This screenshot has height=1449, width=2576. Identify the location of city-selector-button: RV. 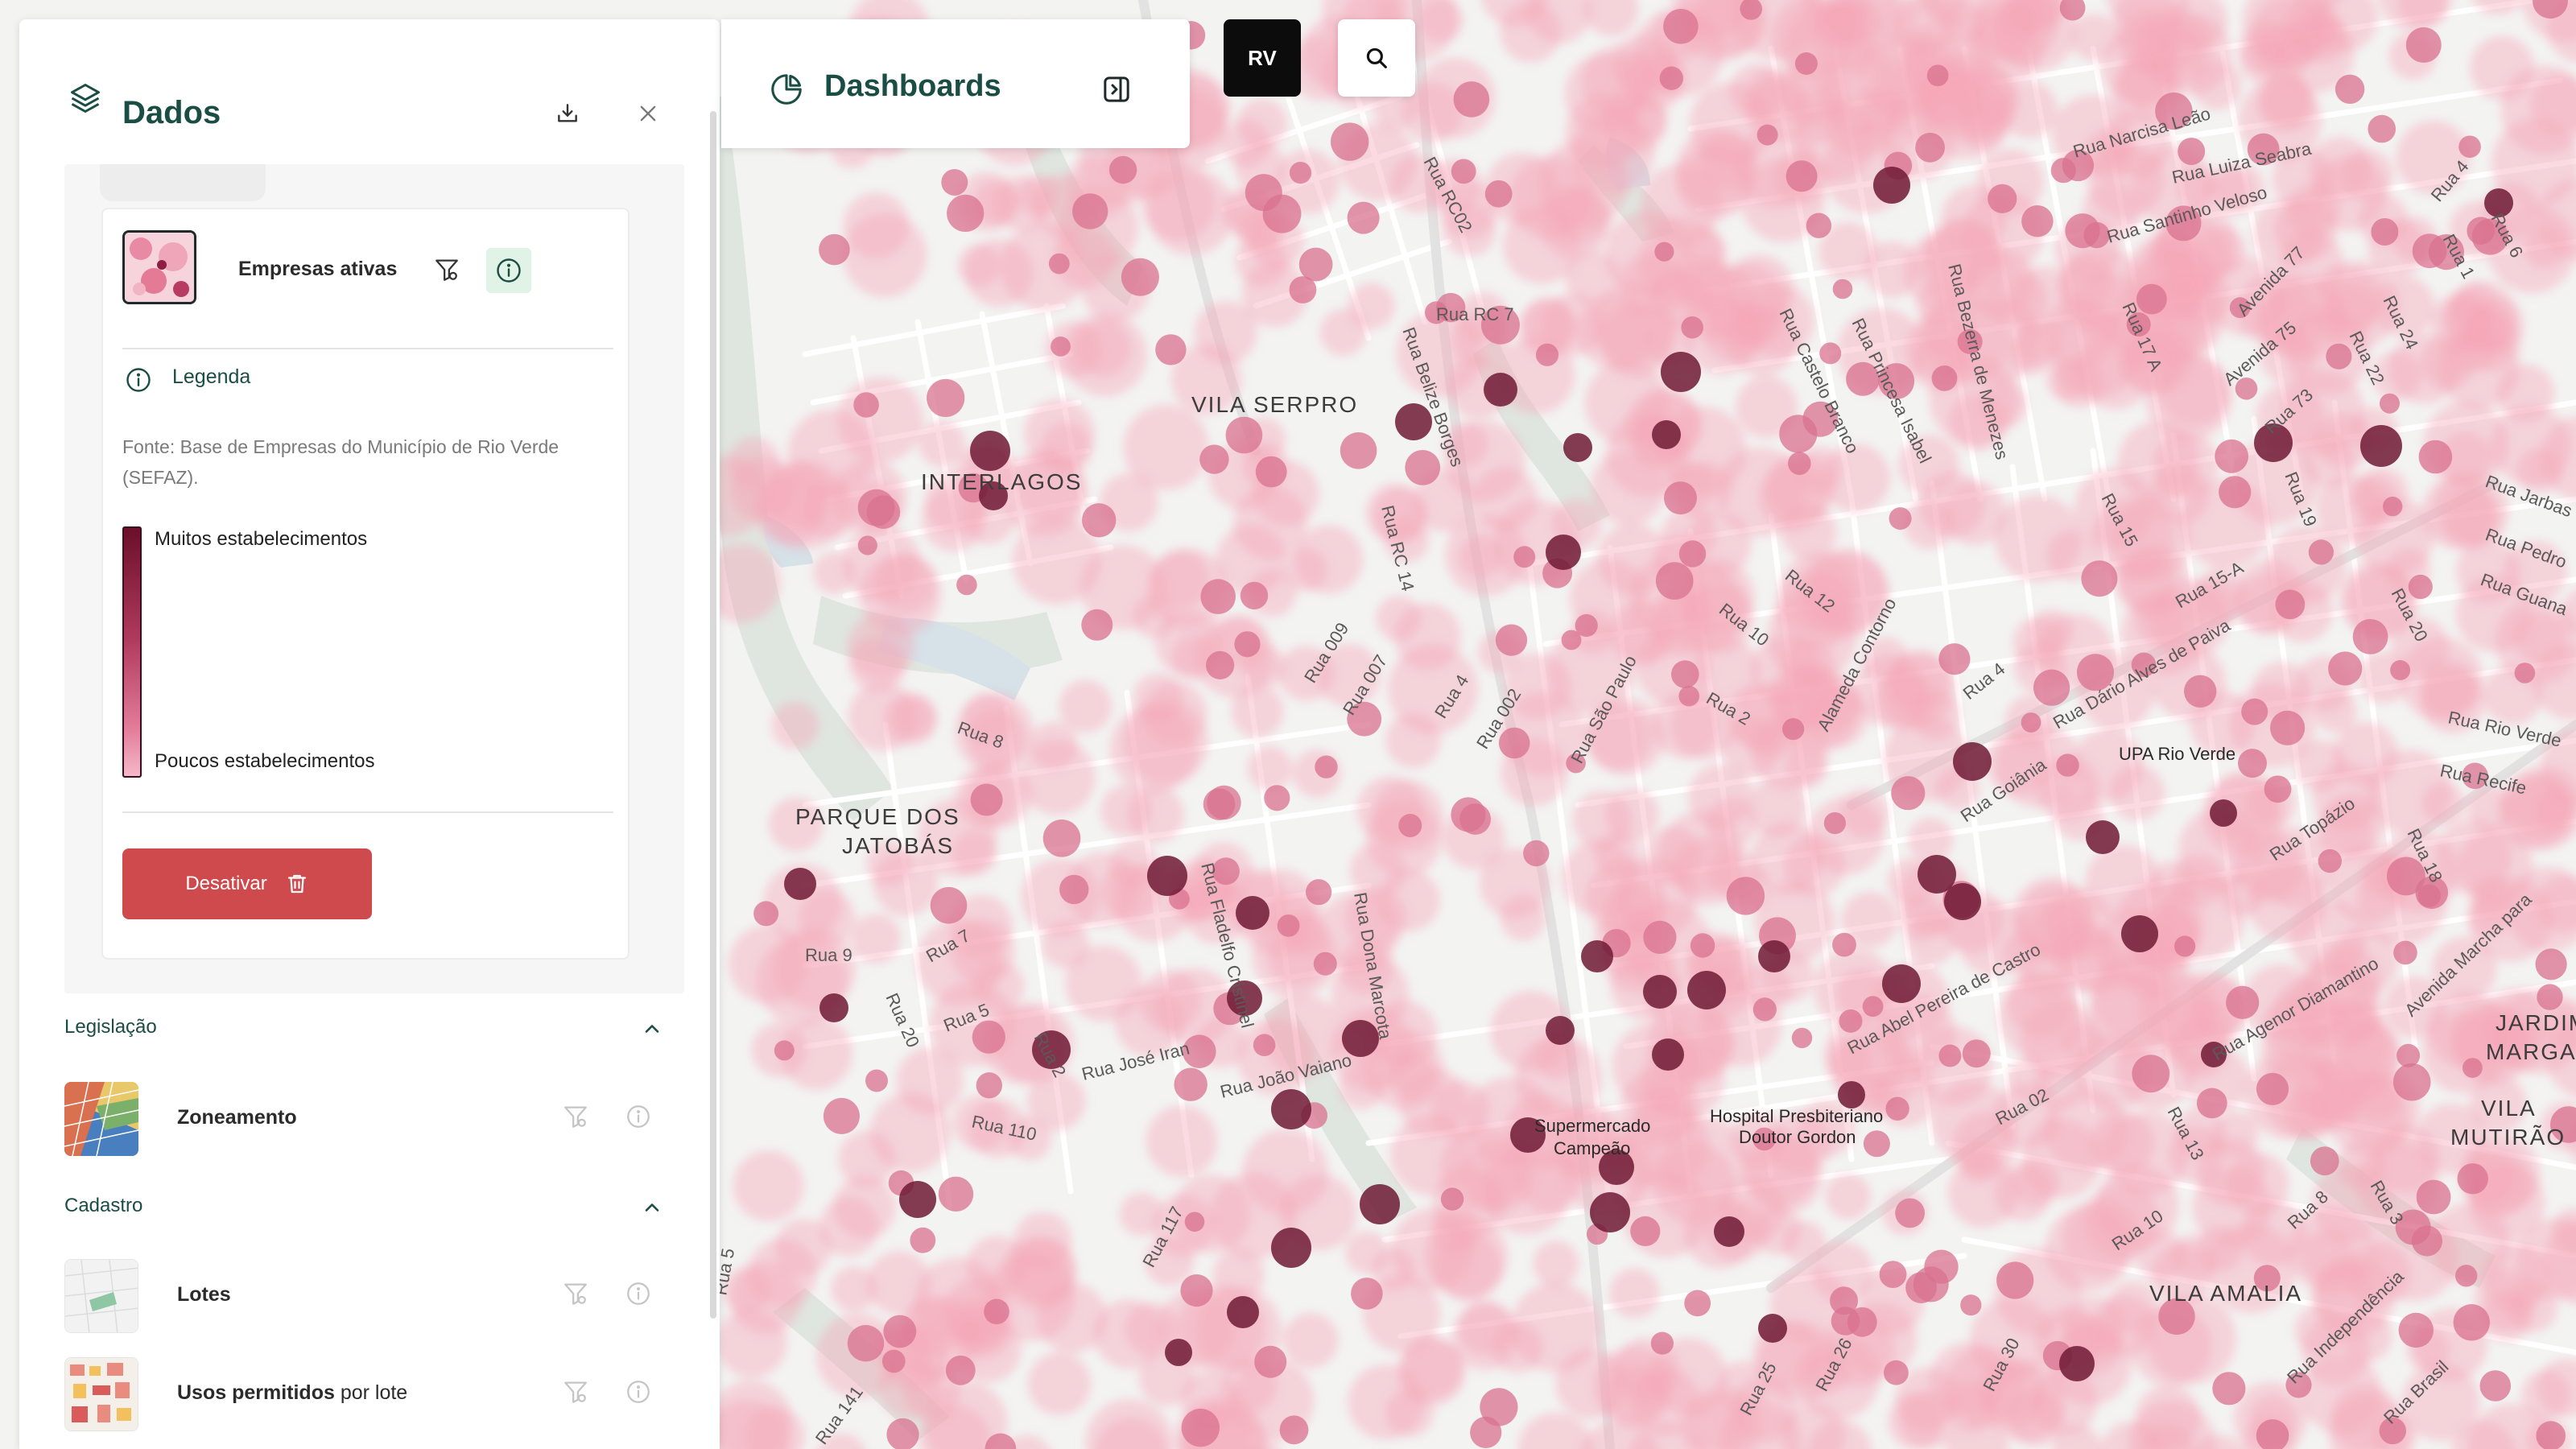
(1262, 58).